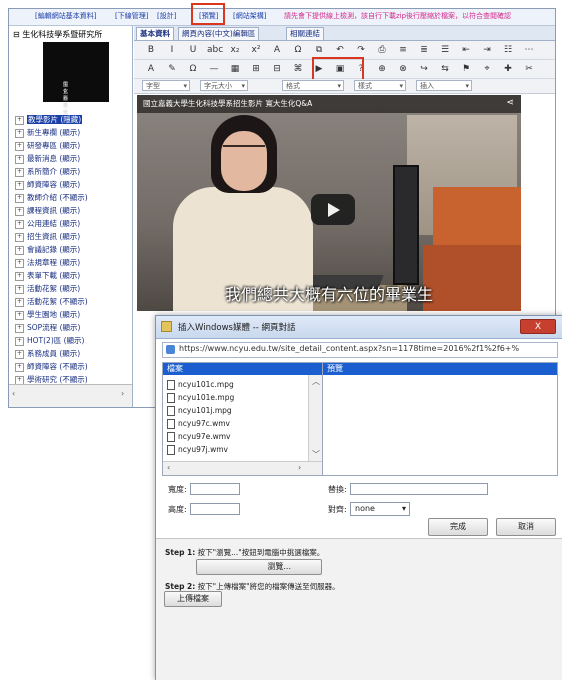 This screenshot has height=680, width=562. Describe the element at coordinates (466, 69) in the screenshot. I see `toolbar2-button-icon: ⚑` at that location.